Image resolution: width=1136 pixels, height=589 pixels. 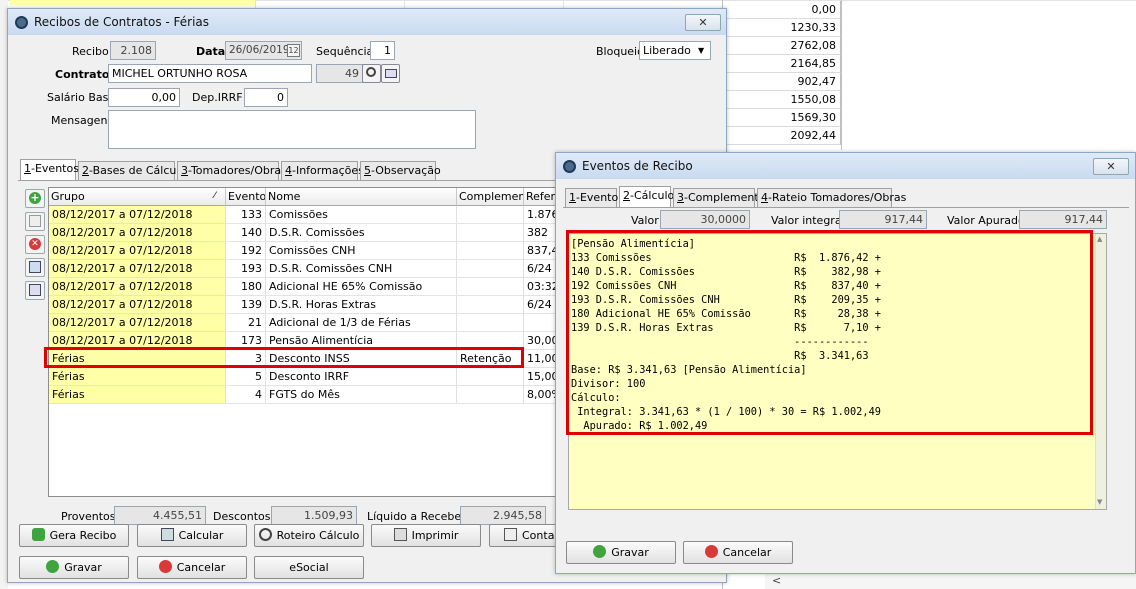 I want to click on cell-evento: 3, so click(x=246, y=358).